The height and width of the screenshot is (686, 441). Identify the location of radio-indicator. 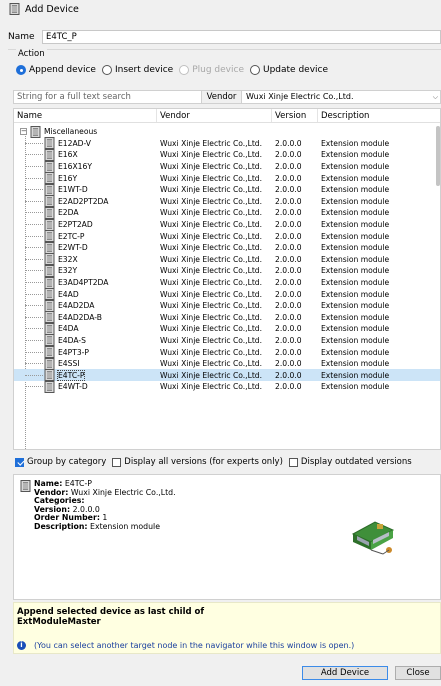
(184, 70).